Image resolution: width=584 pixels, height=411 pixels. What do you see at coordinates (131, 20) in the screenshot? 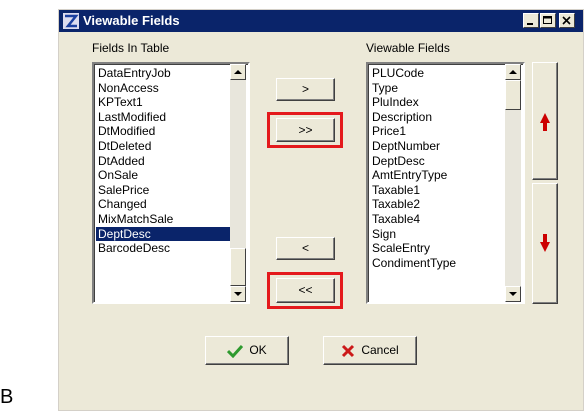
I see `window-title: Viewable Fields` at bounding box center [131, 20].